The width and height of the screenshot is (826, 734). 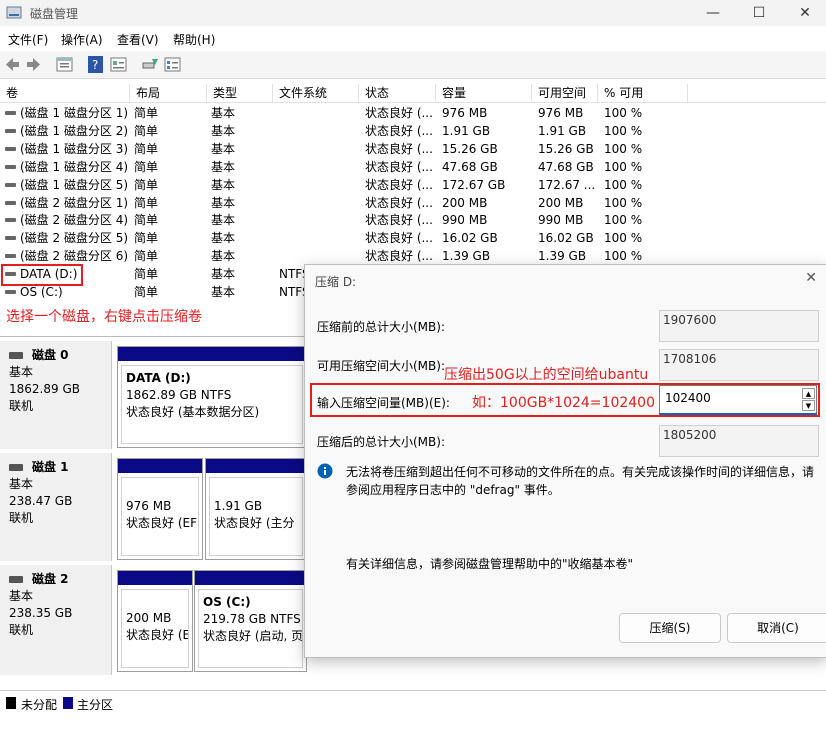 What do you see at coordinates (41, 501) in the screenshot?
I see `disk-1-size: 238.47 GB` at bounding box center [41, 501].